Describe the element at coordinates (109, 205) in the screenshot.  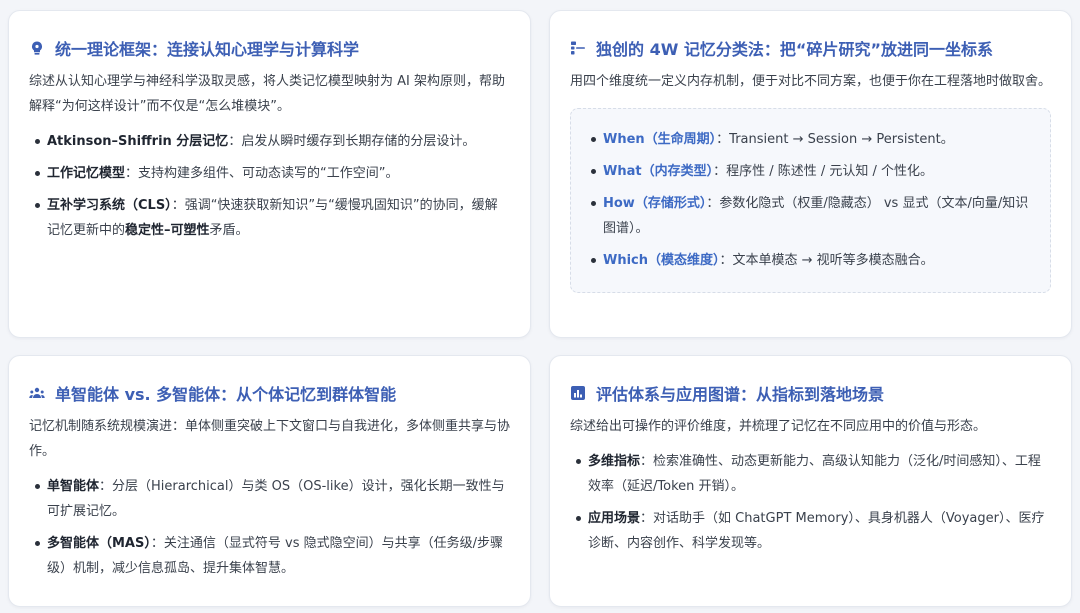
I see `term: 互补学习系统（CLS）` at that location.